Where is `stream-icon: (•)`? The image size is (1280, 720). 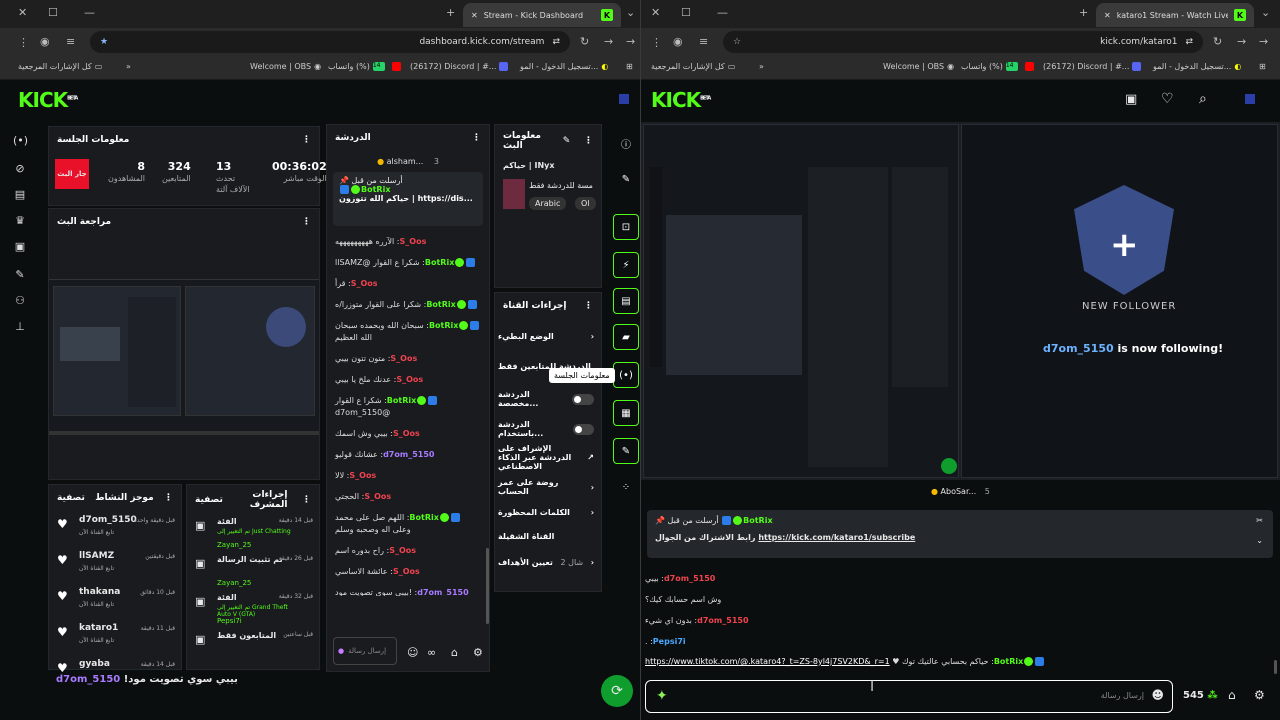 stream-icon: (•) is located at coordinates (20, 141).